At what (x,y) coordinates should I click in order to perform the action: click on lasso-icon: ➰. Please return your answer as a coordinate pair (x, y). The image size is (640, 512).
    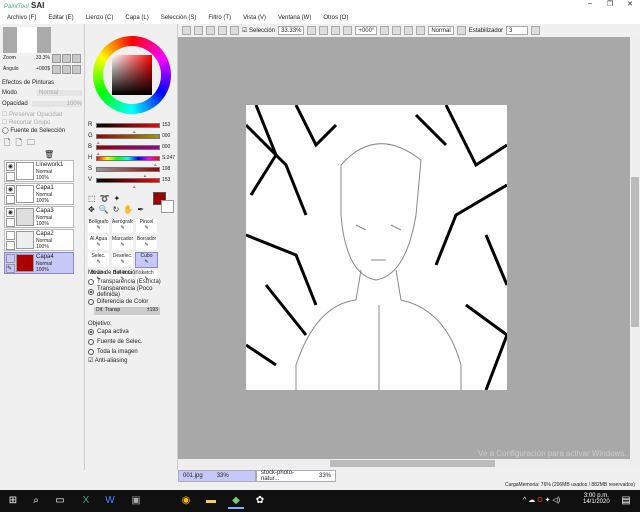
    Looking at the image, I should click on (105, 198).